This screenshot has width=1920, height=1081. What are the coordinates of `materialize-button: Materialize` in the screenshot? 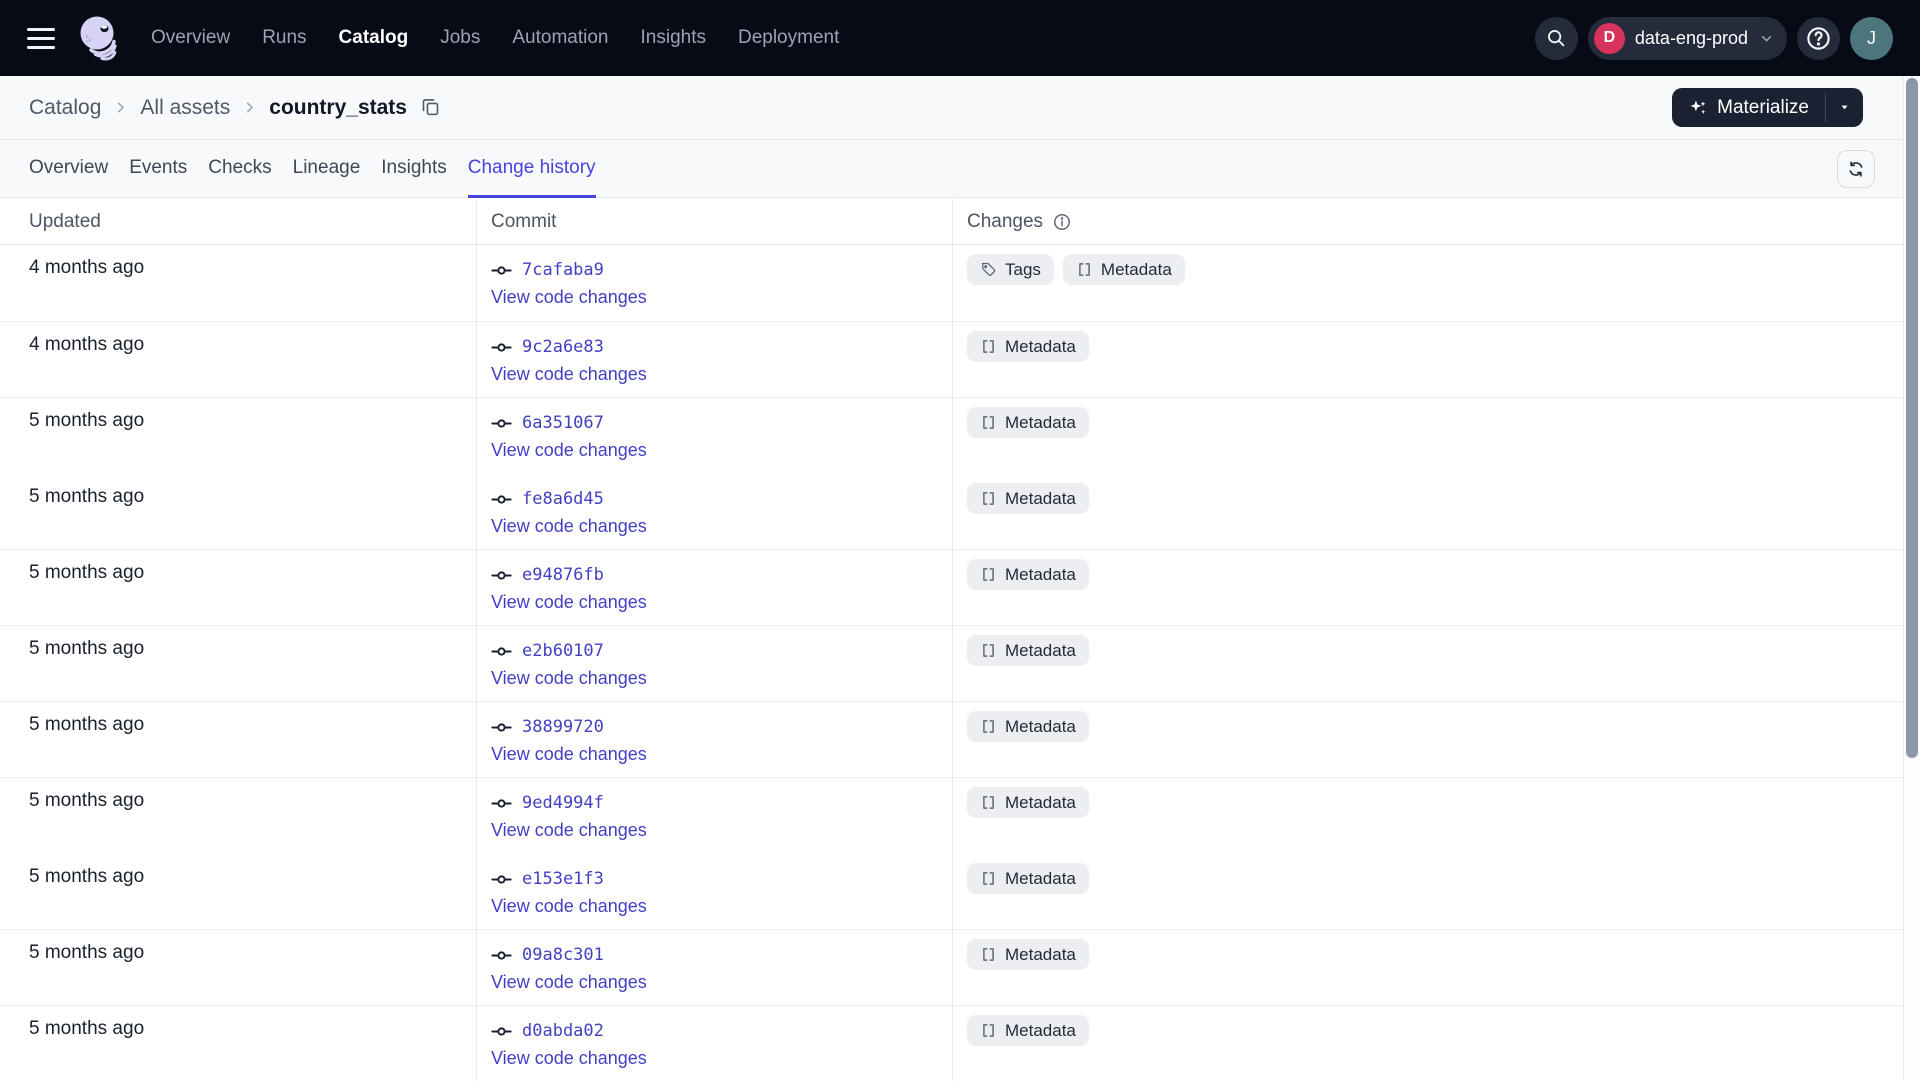 It's located at (1748, 107).